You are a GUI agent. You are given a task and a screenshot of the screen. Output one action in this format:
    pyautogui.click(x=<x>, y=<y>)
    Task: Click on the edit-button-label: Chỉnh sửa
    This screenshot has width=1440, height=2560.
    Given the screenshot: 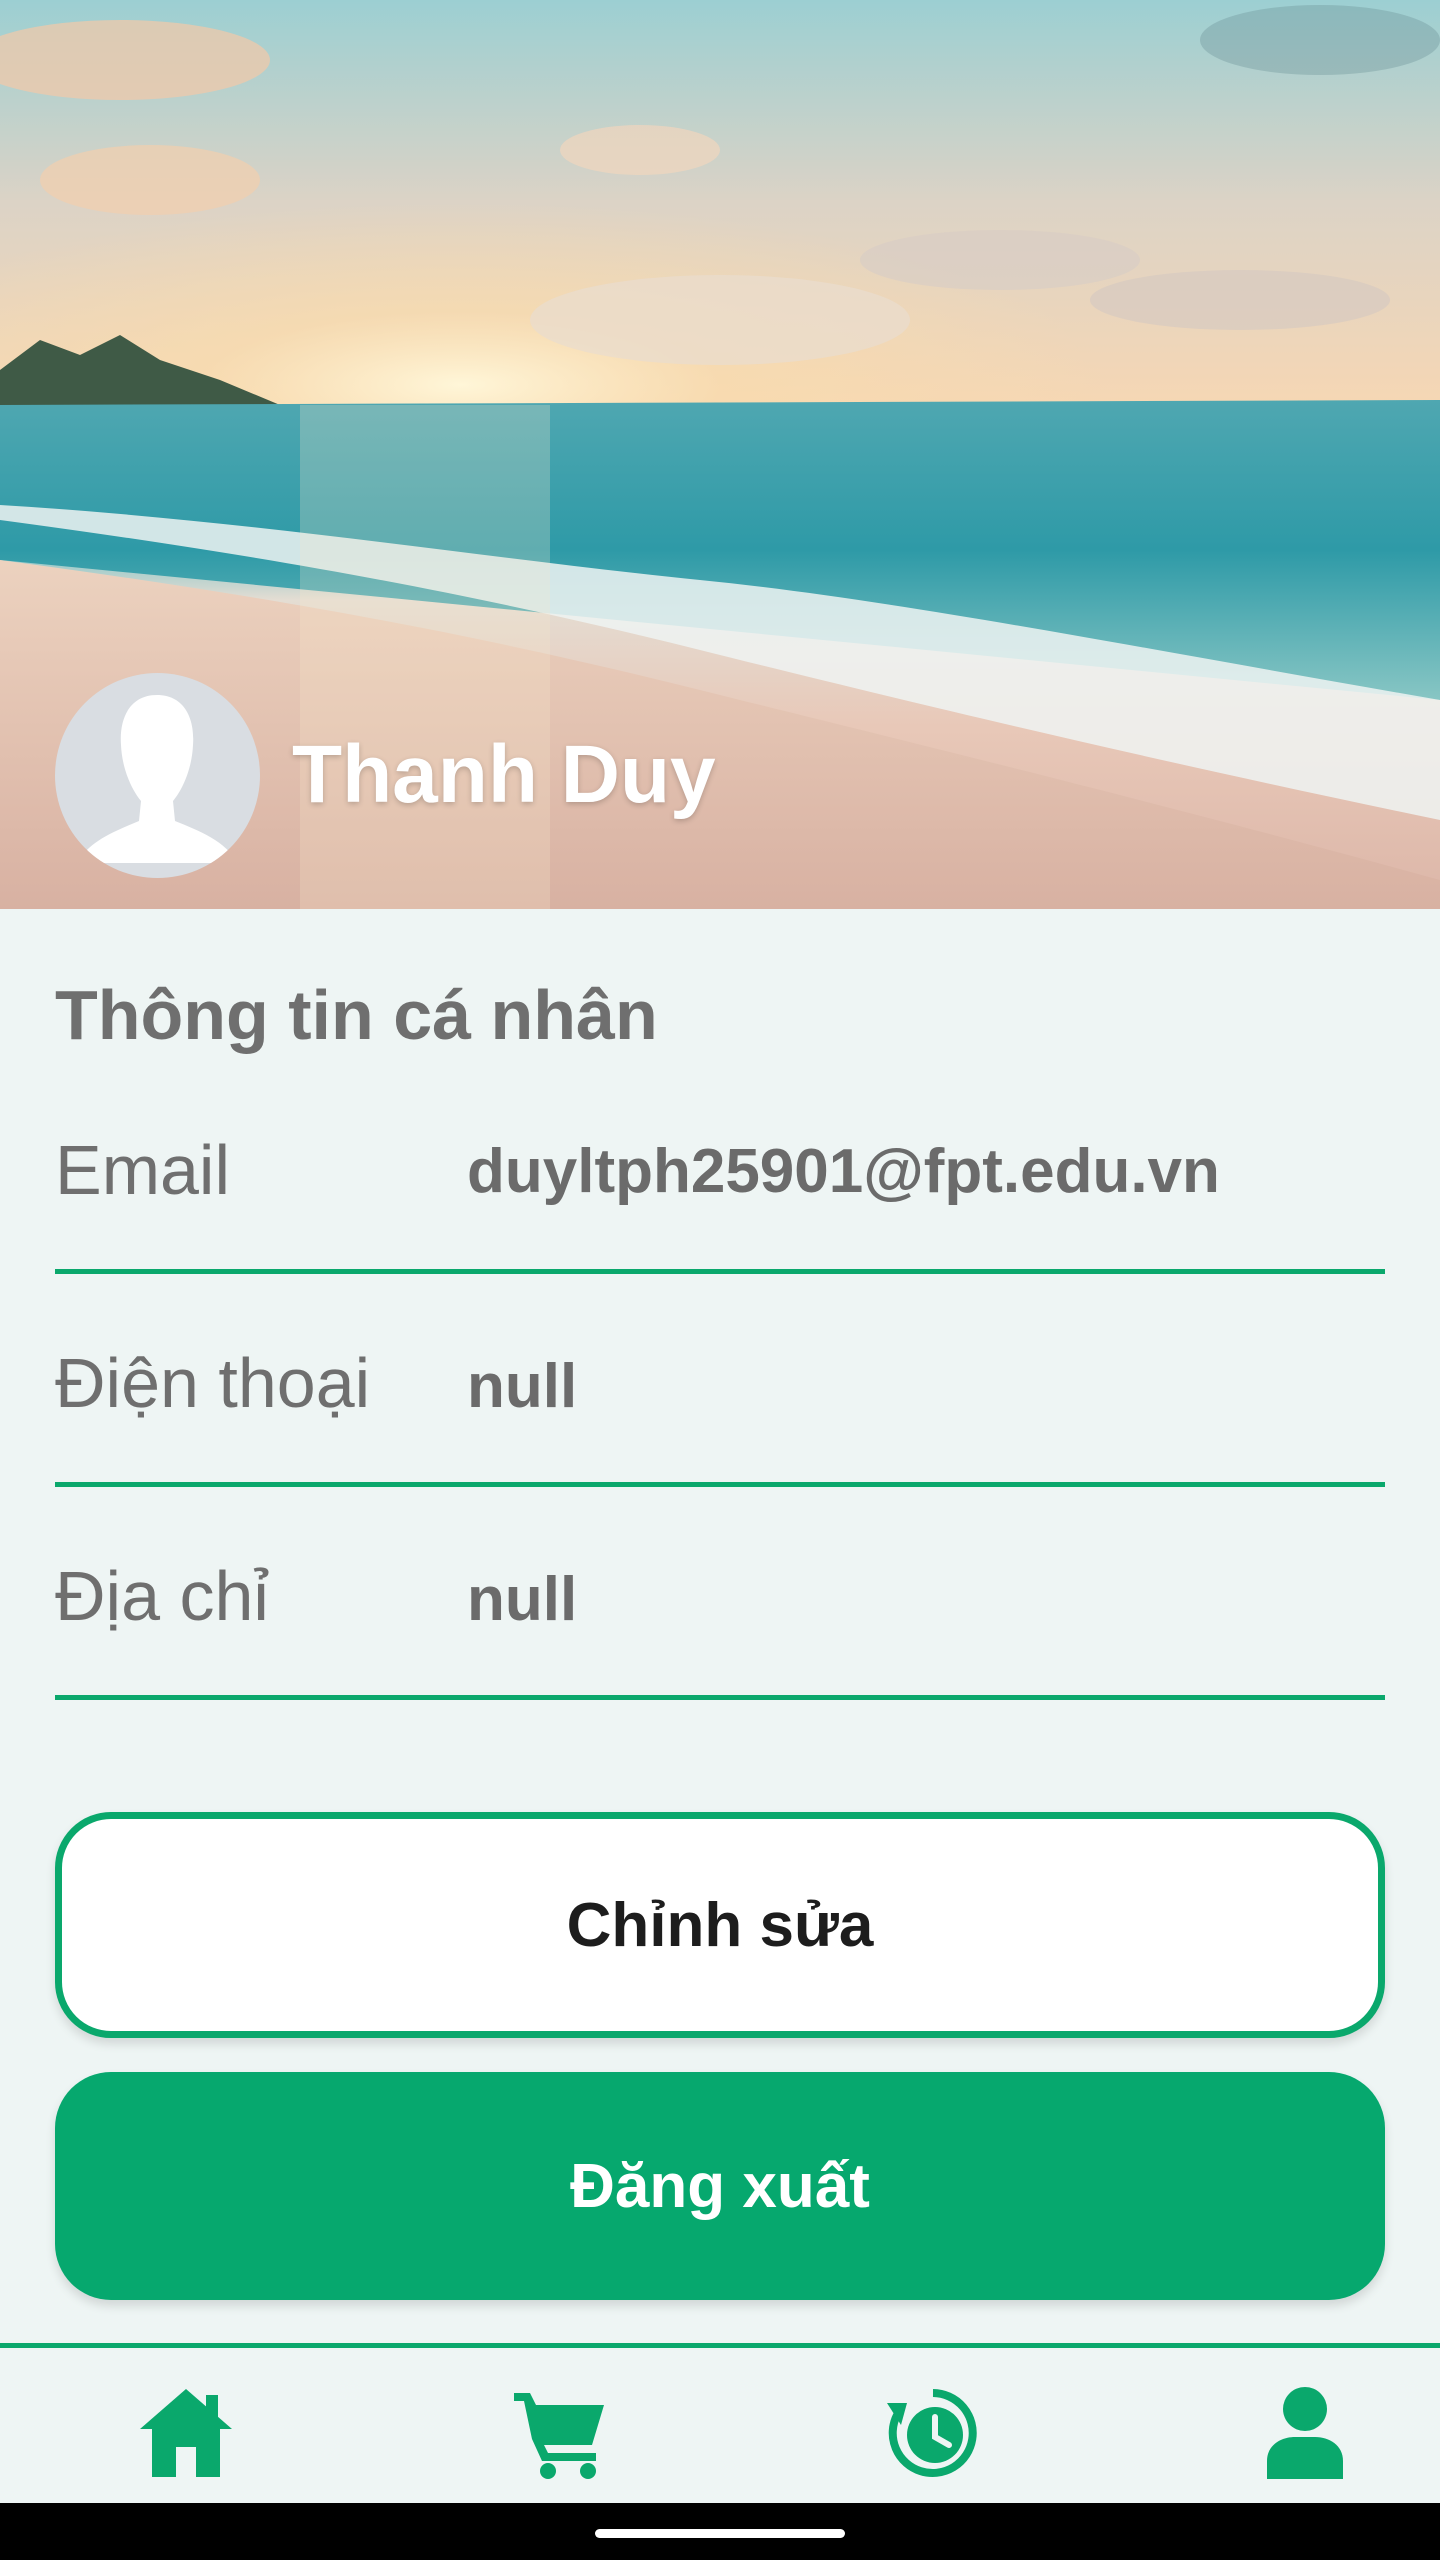 What is the action you would take?
    pyautogui.click(x=720, y=1925)
    